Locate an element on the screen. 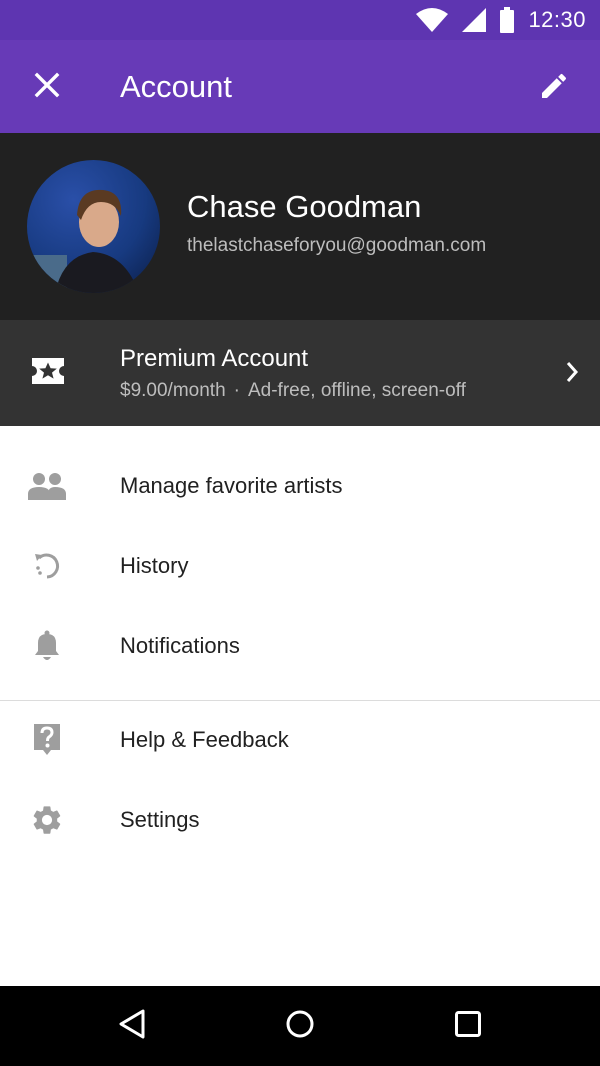 The image size is (600, 1066). menu-item-history: History is located at coordinates (300, 566).